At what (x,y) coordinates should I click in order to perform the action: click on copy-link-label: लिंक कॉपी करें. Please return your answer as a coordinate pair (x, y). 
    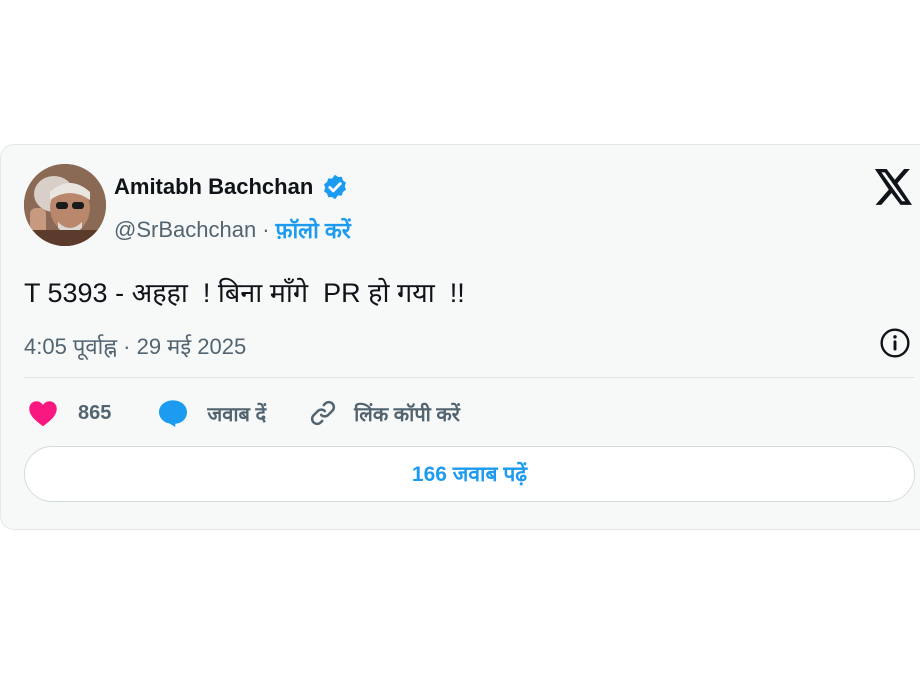
    Looking at the image, I should click on (407, 414).